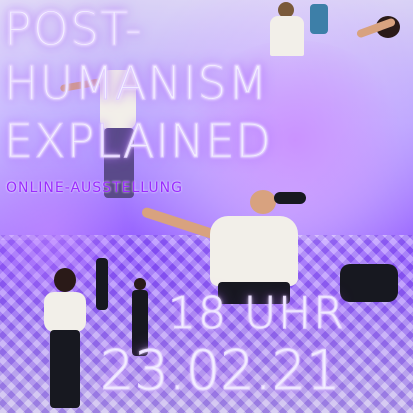  Describe the element at coordinates (220, 370) in the screenshot. I see `event-date: 23.02.21` at that location.